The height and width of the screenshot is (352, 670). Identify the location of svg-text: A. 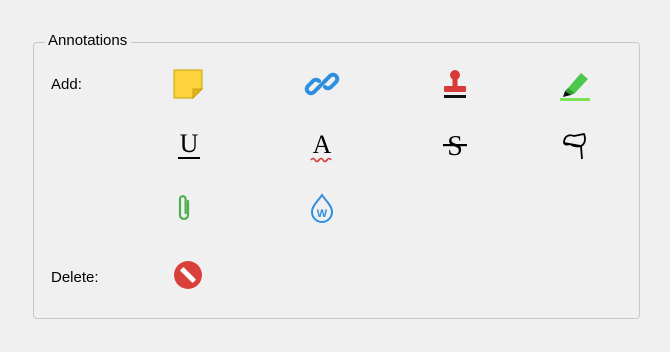
(322, 144).